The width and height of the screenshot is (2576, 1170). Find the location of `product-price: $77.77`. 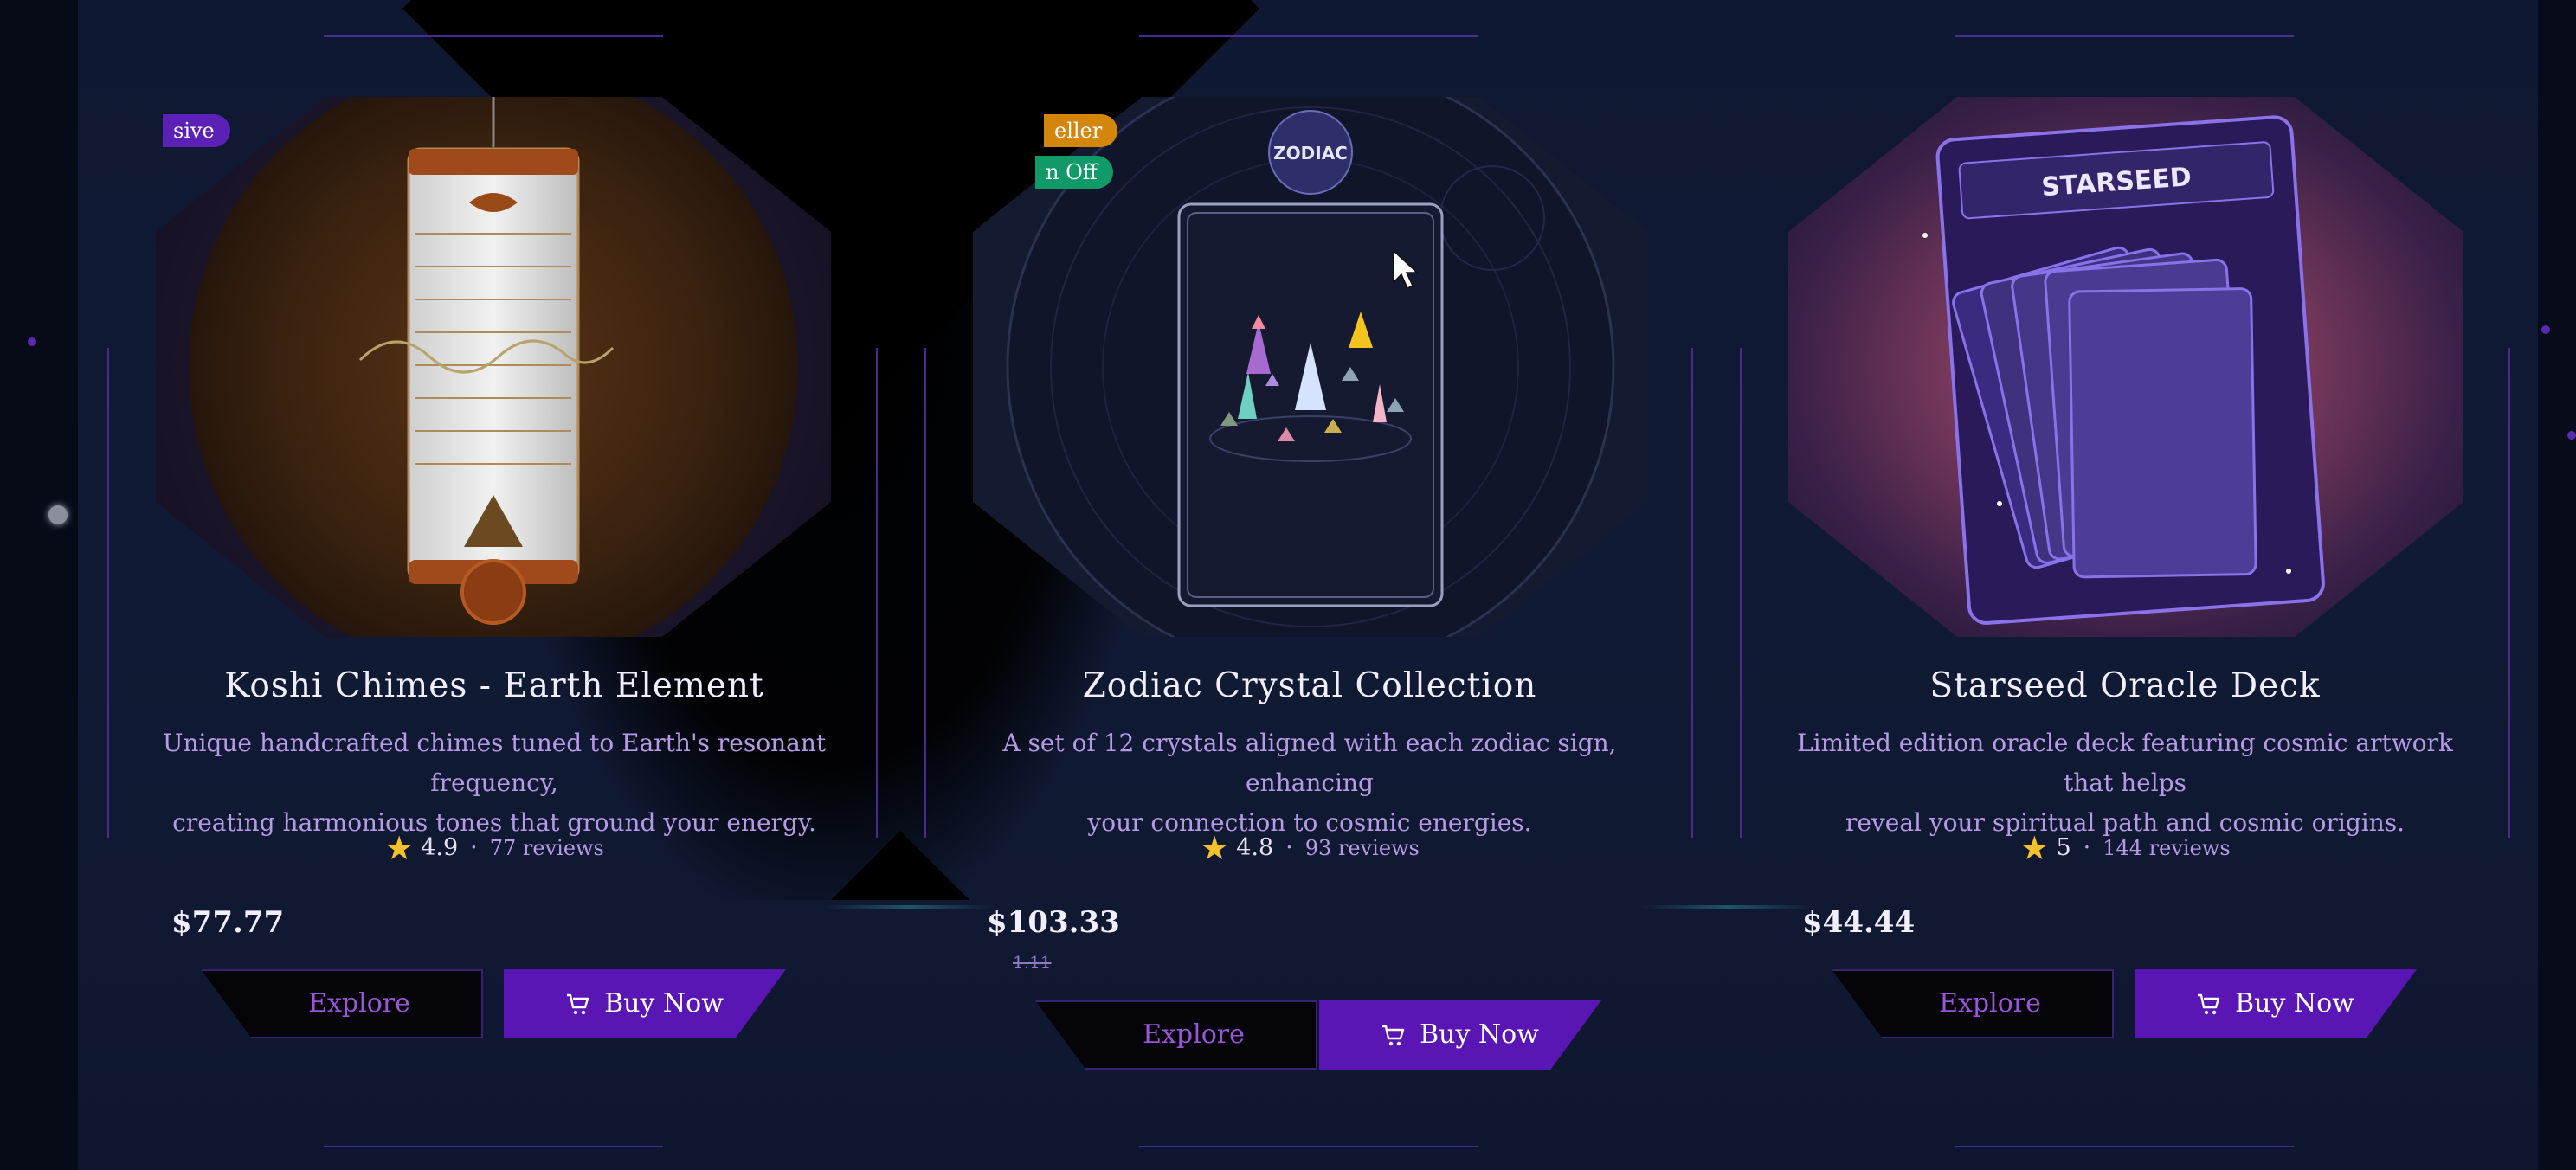

product-price: $77.77 is located at coordinates (228, 922).